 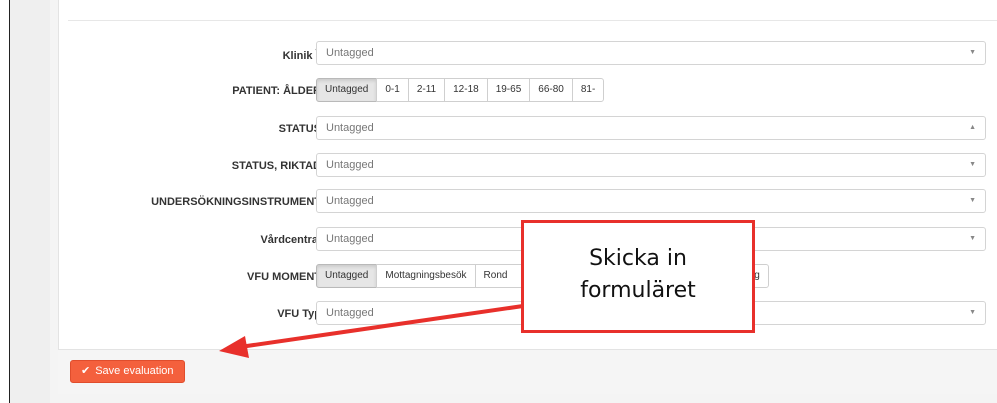 I want to click on arrow-head, so click(x=234, y=347).